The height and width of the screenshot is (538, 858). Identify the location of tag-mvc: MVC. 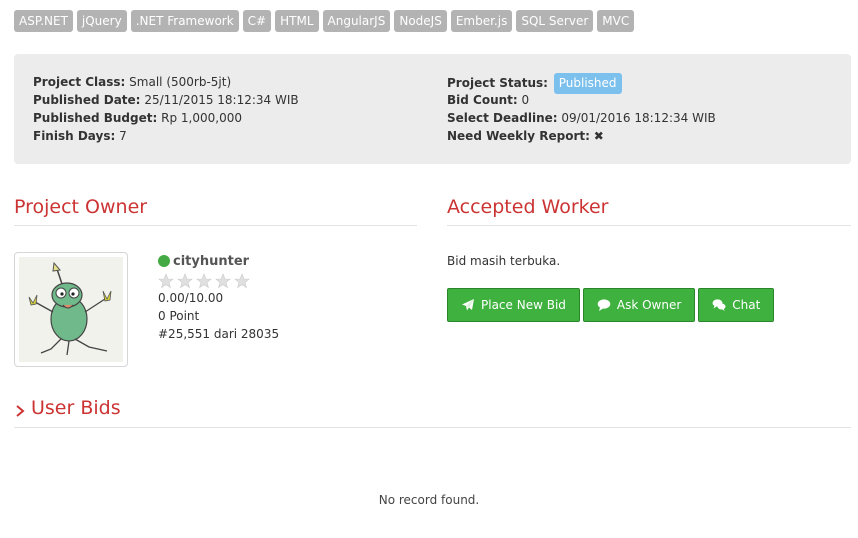
(616, 21).